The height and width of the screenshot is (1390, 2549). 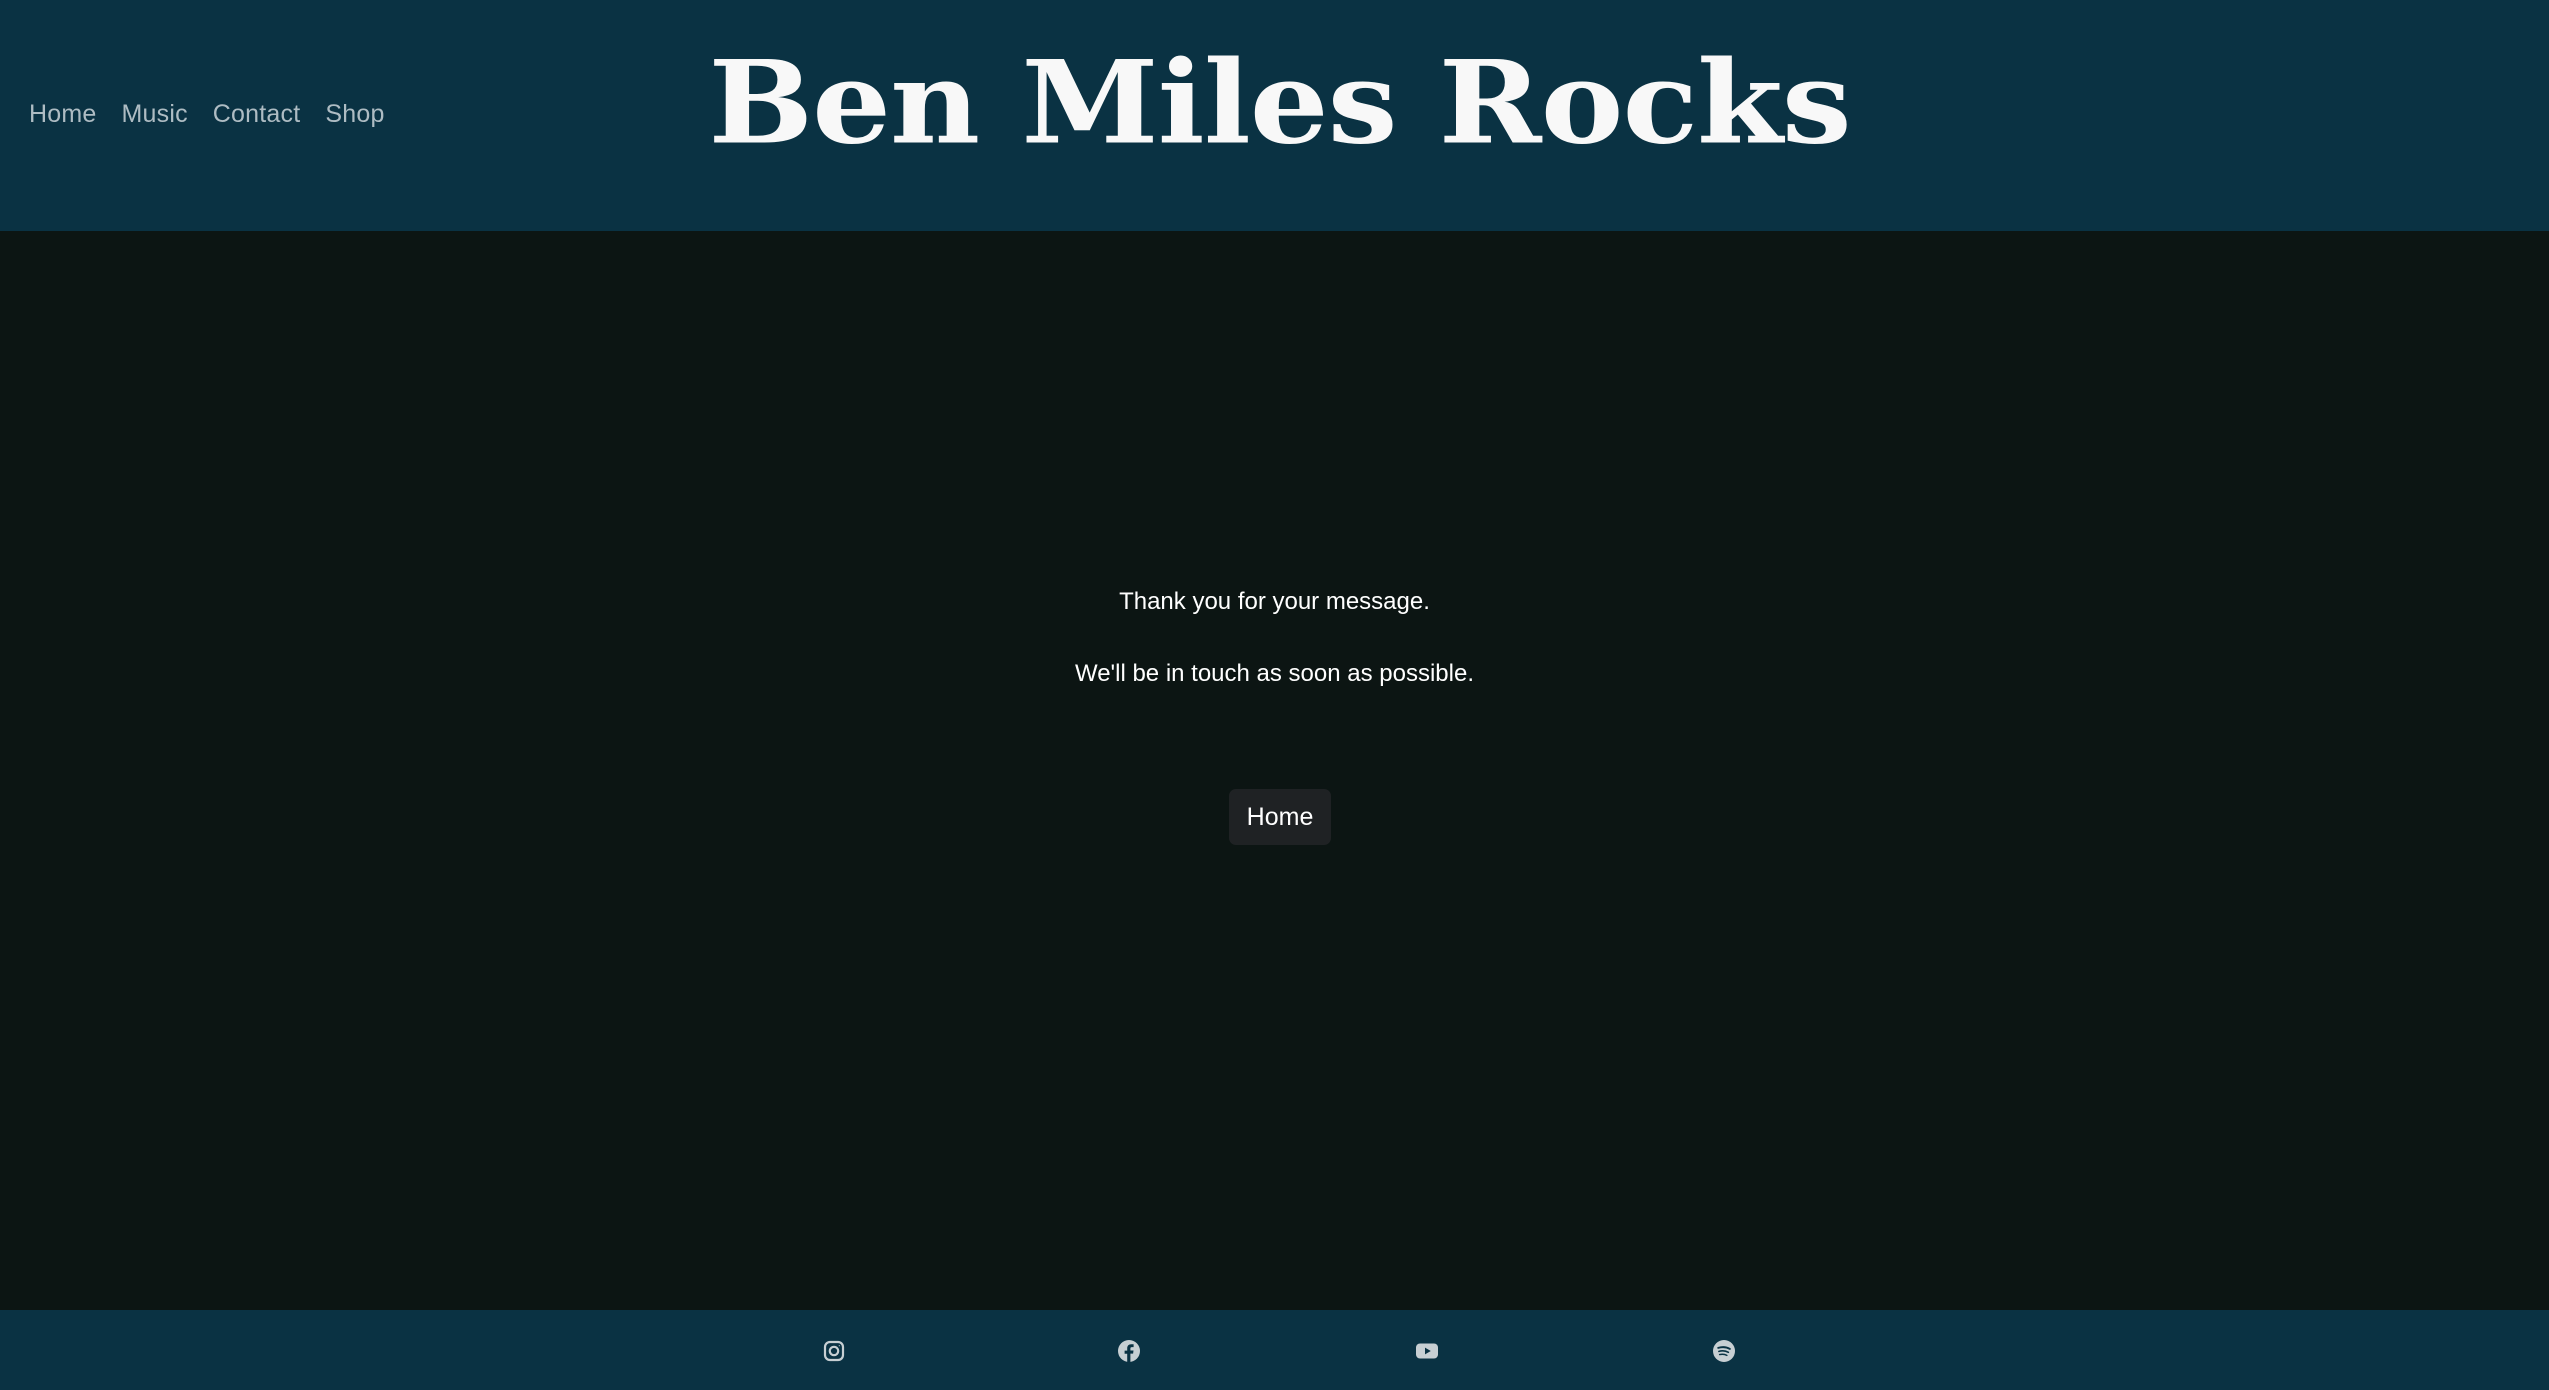 I want to click on instagram-icon, so click(x=834, y=1351).